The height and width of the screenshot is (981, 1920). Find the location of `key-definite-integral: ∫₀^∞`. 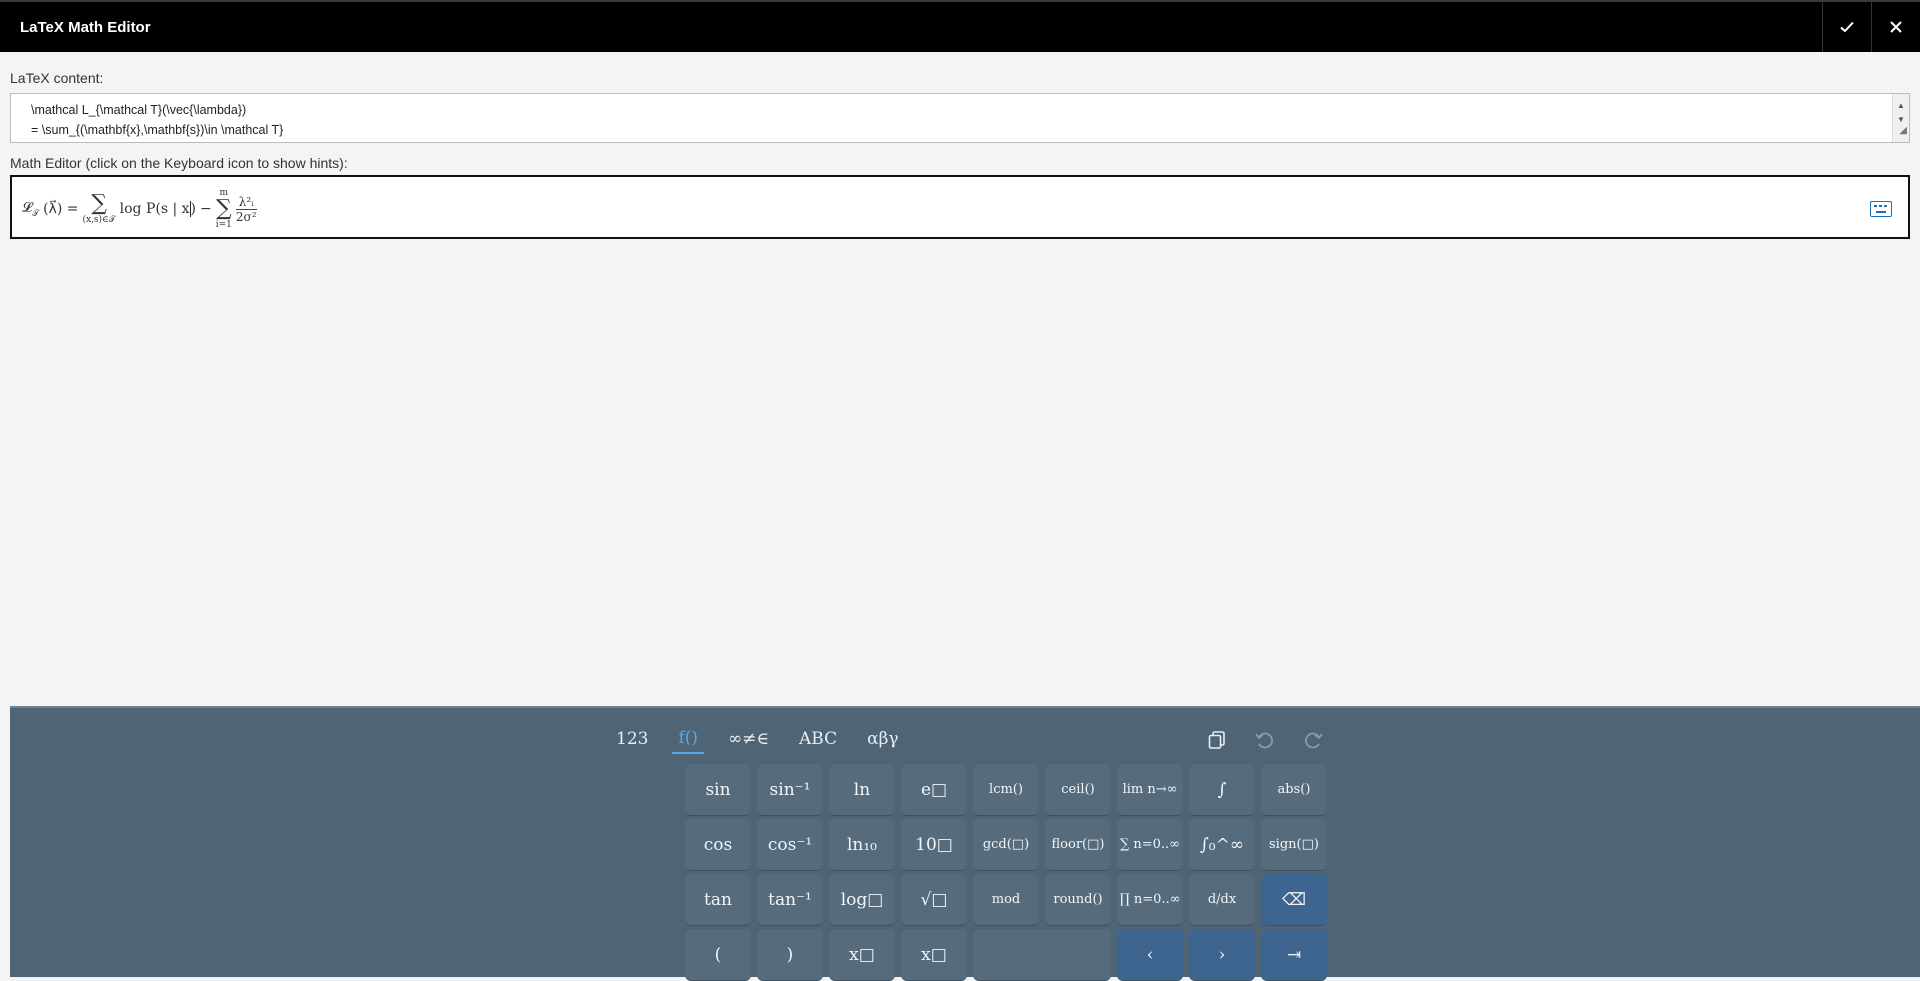

key-definite-integral: ∫₀^∞ is located at coordinates (1222, 845).